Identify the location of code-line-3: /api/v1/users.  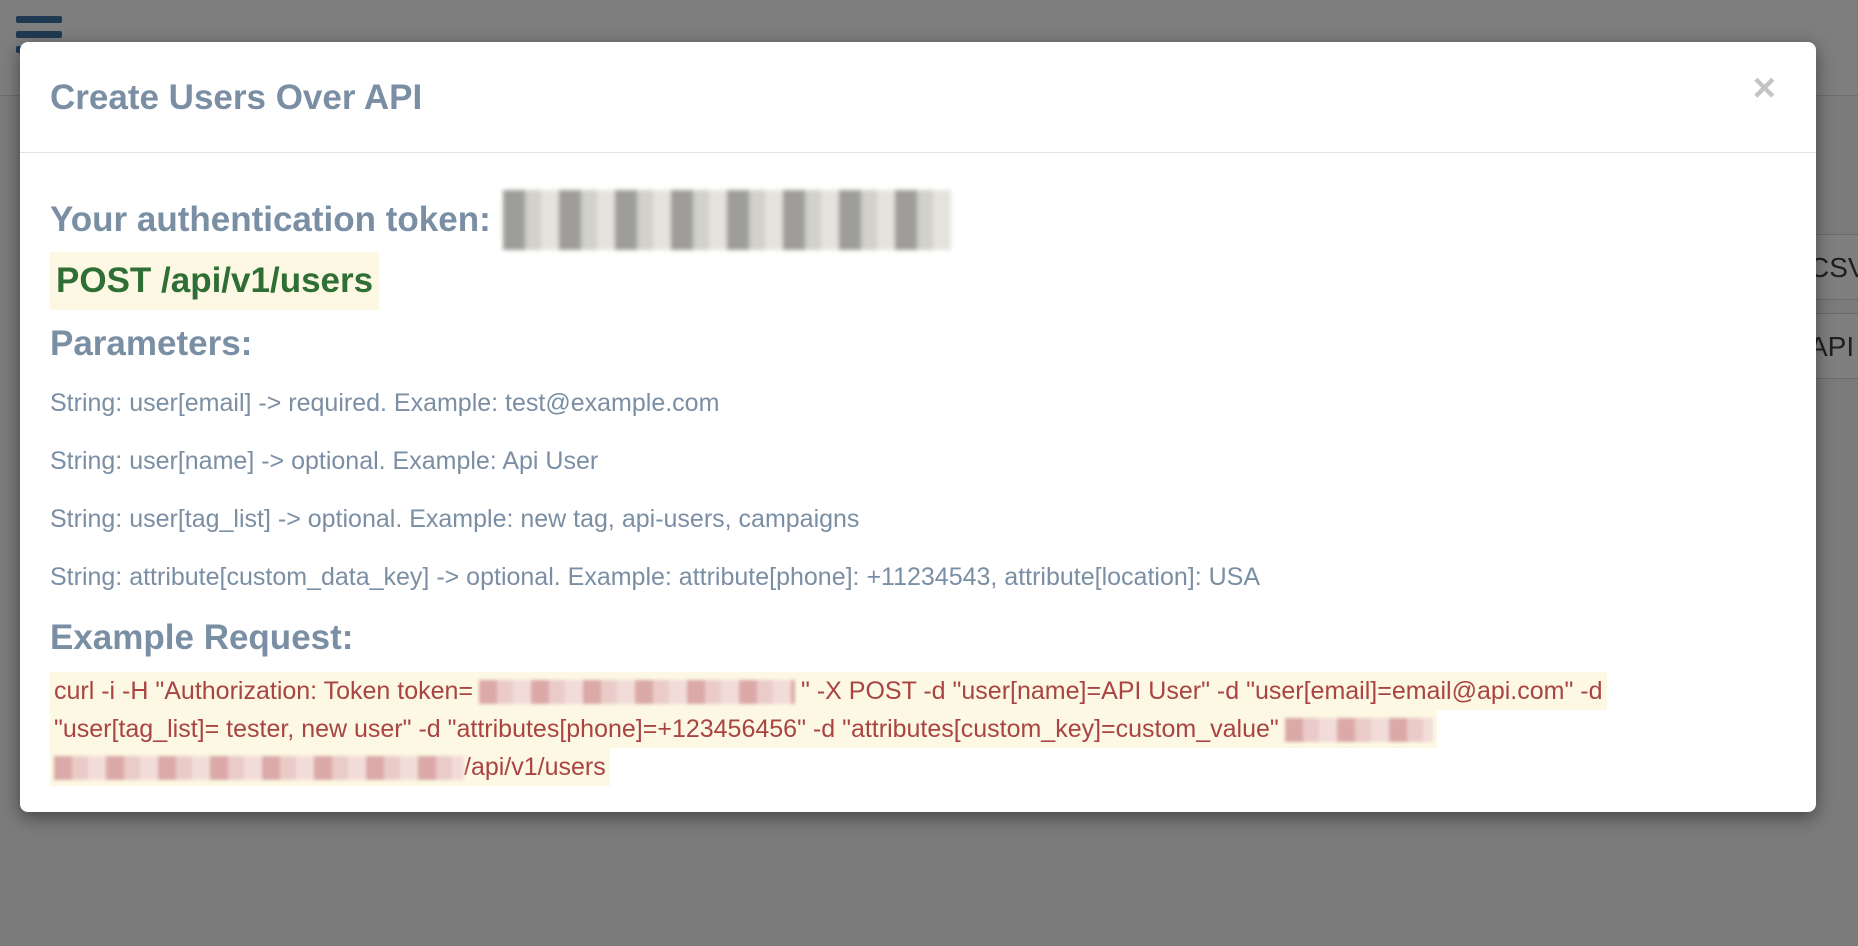
(330, 767).